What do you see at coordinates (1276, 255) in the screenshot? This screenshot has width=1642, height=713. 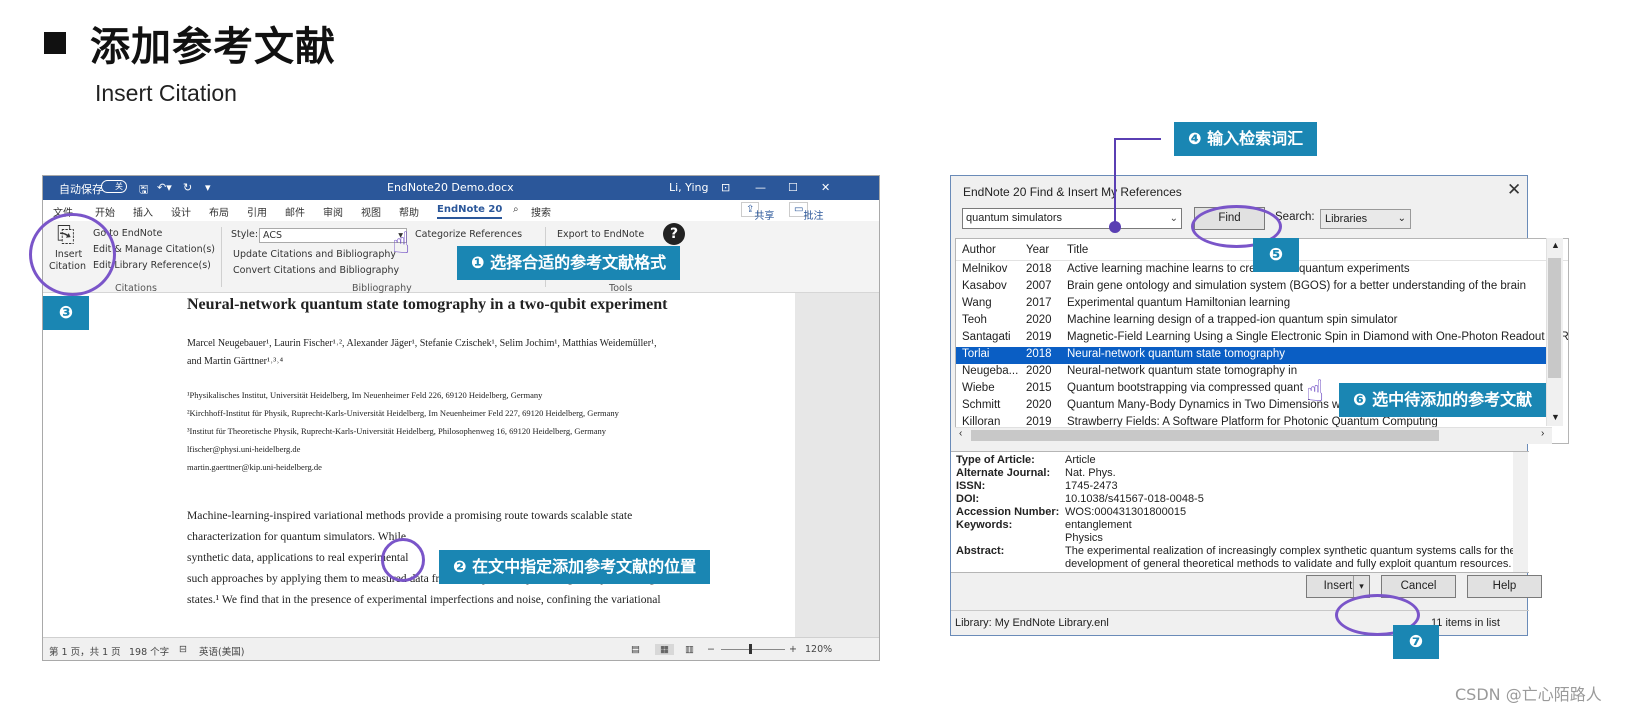 I see `annotation-step-5: ❺` at bounding box center [1276, 255].